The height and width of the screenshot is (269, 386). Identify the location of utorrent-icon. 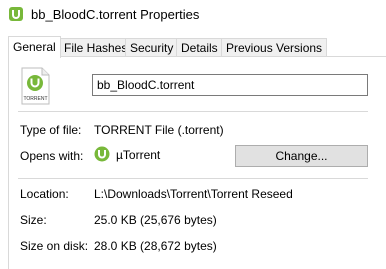
(16, 14).